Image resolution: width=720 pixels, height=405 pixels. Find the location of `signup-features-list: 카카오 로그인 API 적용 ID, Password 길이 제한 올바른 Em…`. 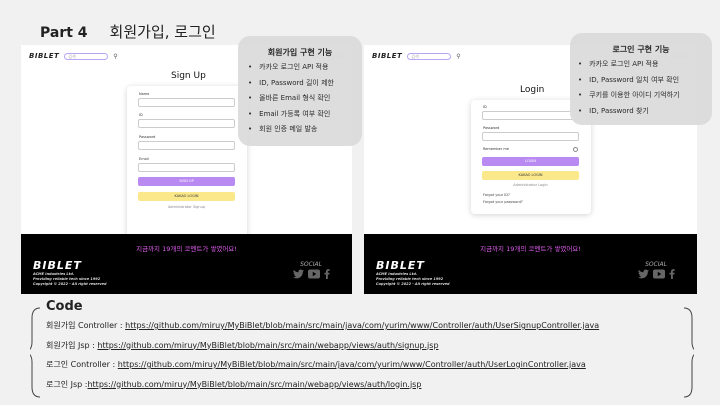

signup-features-list: 카카오 로그인 API 적용 ID, Password 길이 제한 올바른 Em… is located at coordinates (291, 99).